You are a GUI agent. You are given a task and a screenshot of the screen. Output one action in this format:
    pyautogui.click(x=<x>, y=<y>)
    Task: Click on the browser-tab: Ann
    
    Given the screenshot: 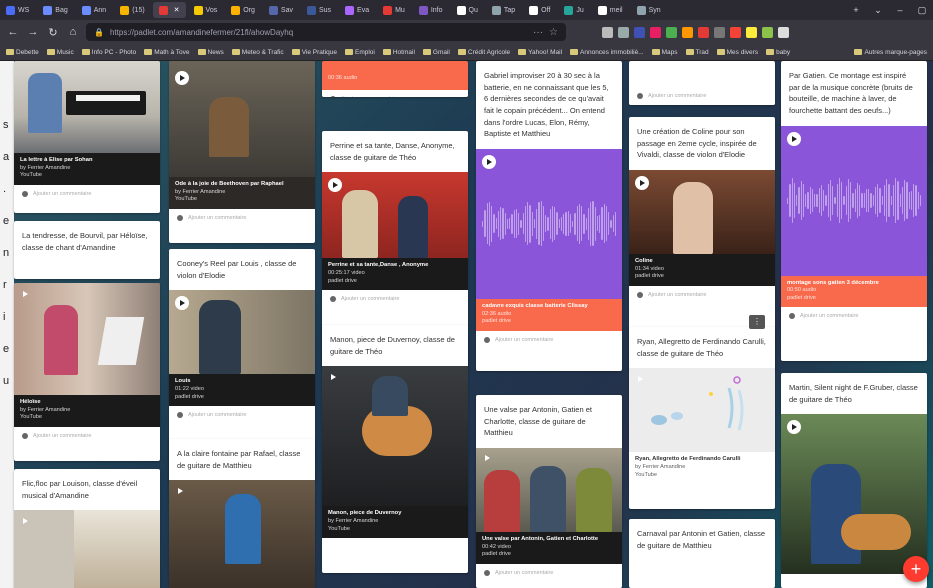 What is the action you would take?
    pyautogui.click(x=94, y=10)
    